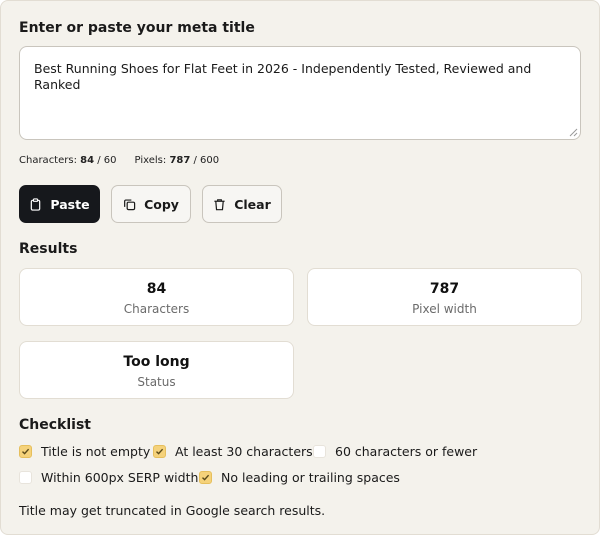 Image resolution: width=600 pixels, height=535 pixels. Describe the element at coordinates (55, 425) in the screenshot. I see `checklist-heading: Checklist` at that location.